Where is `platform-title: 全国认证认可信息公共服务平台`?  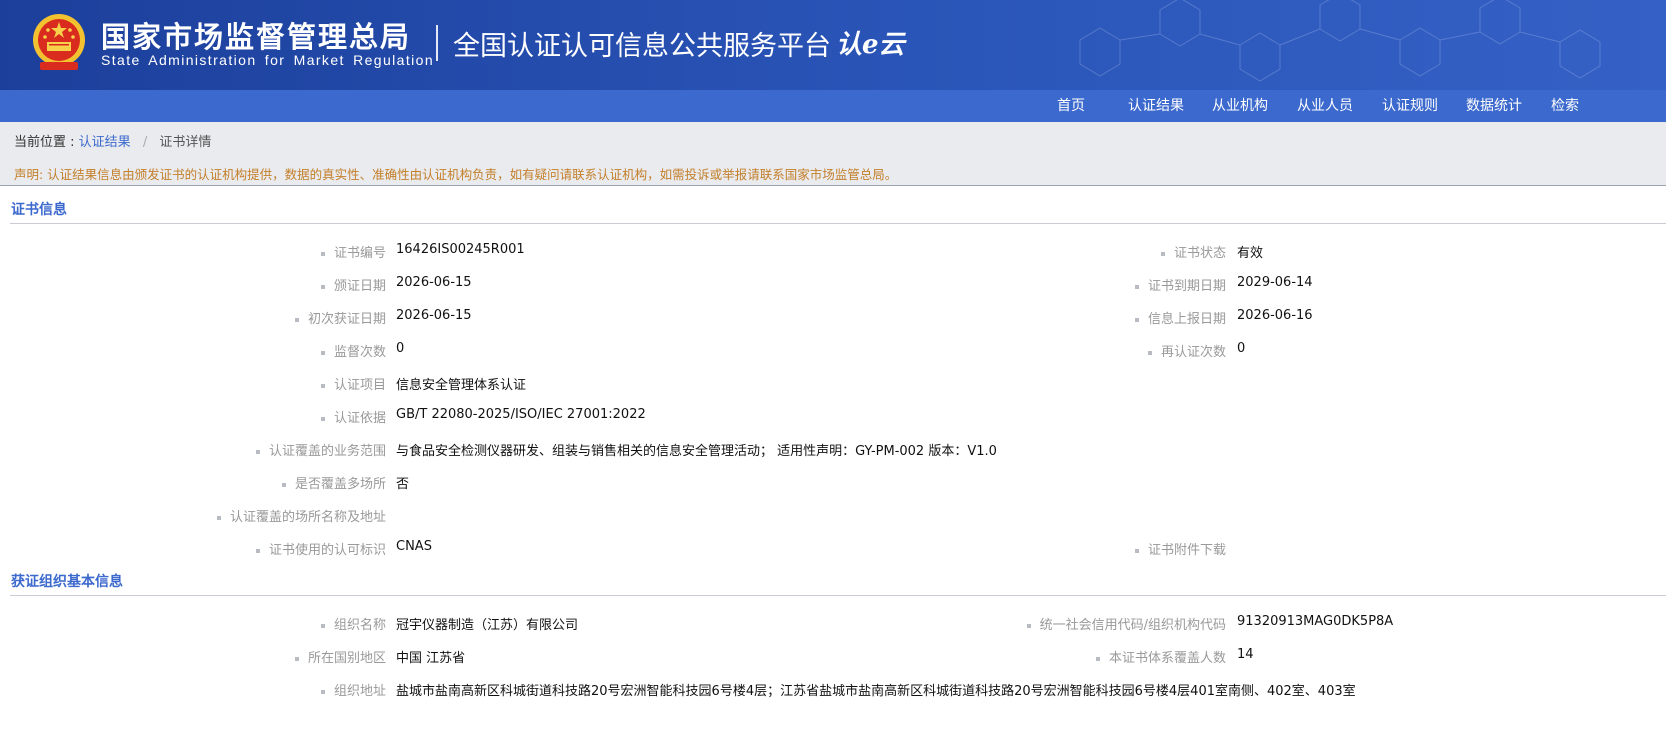 platform-title: 全国认证认可信息公共服务平台 is located at coordinates (642, 46).